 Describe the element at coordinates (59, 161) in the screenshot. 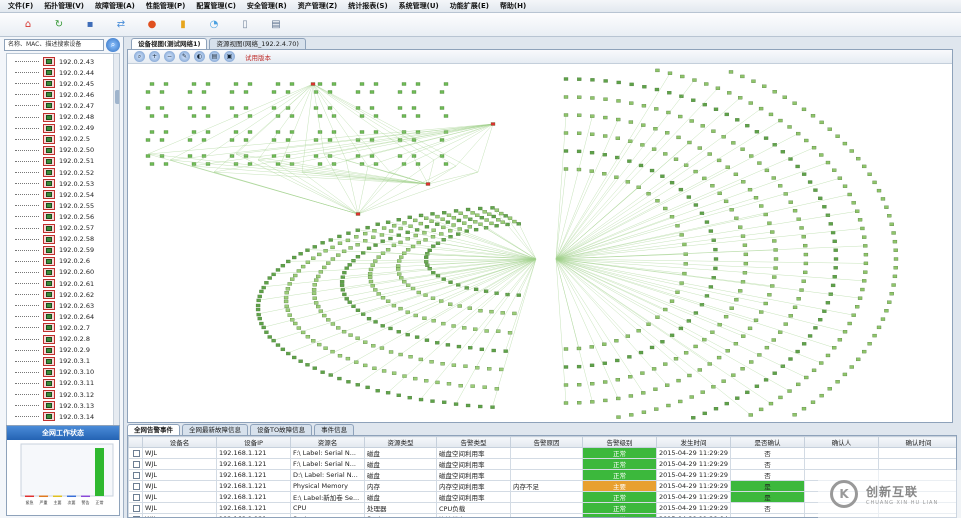

I see `tree-item: 192.0.2.51` at that location.